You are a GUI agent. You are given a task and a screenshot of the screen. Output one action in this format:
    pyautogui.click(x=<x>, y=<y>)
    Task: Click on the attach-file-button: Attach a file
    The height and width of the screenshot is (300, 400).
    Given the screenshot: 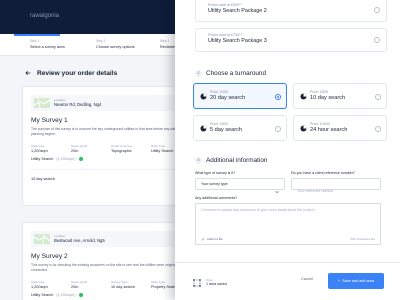 What is the action you would take?
    pyautogui.click(x=212, y=239)
    